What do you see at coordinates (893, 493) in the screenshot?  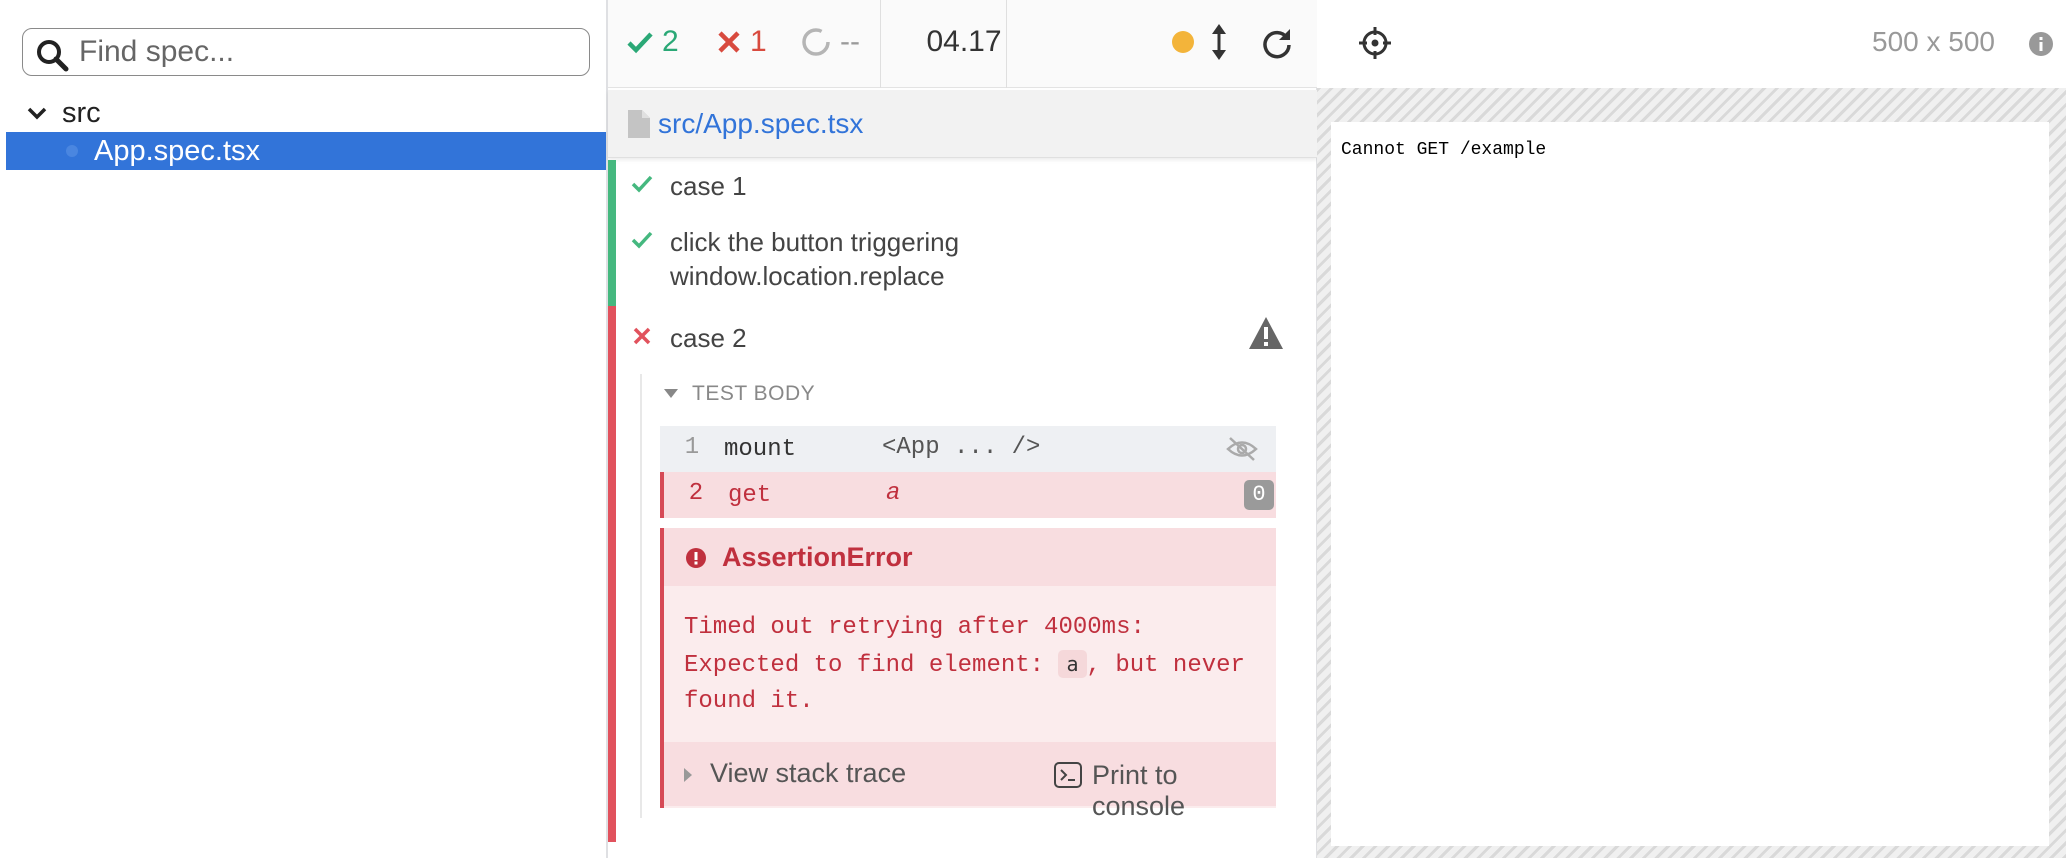 I see `command-message: a` at bounding box center [893, 493].